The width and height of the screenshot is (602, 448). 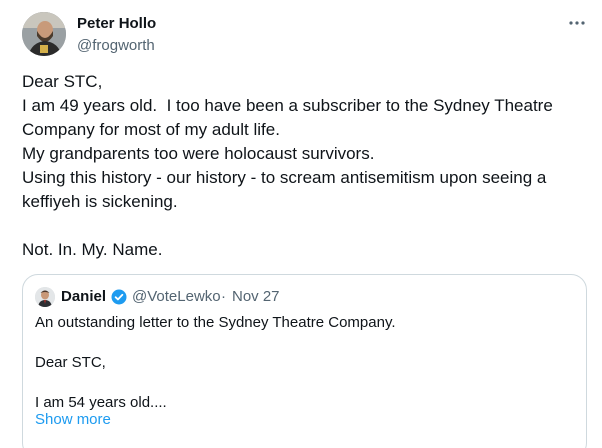 What do you see at coordinates (73, 420) in the screenshot?
I see `show-more-link: Show more` at bounding box center [73, 420].